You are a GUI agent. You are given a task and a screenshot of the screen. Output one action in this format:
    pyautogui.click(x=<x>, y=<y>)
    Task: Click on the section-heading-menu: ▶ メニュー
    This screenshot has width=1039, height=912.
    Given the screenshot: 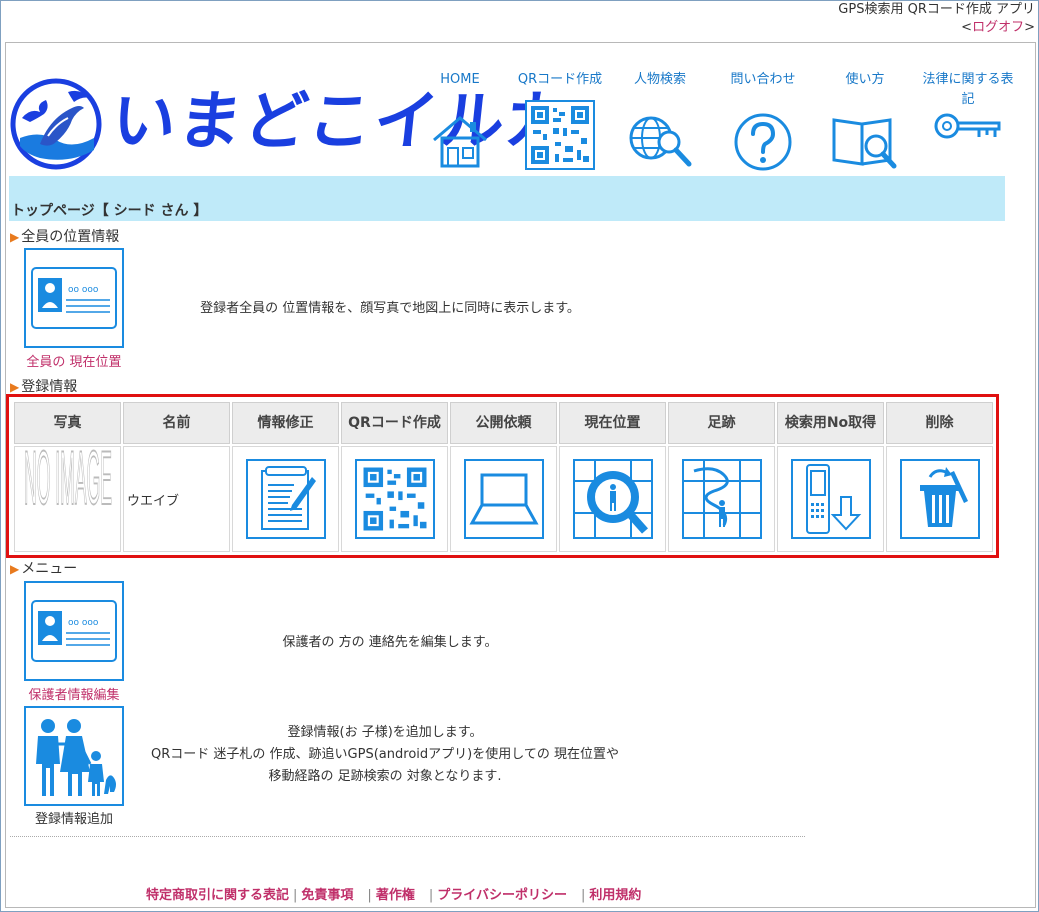 What is the action you would take?
    pyautogui.click(x=43, y=568)
    